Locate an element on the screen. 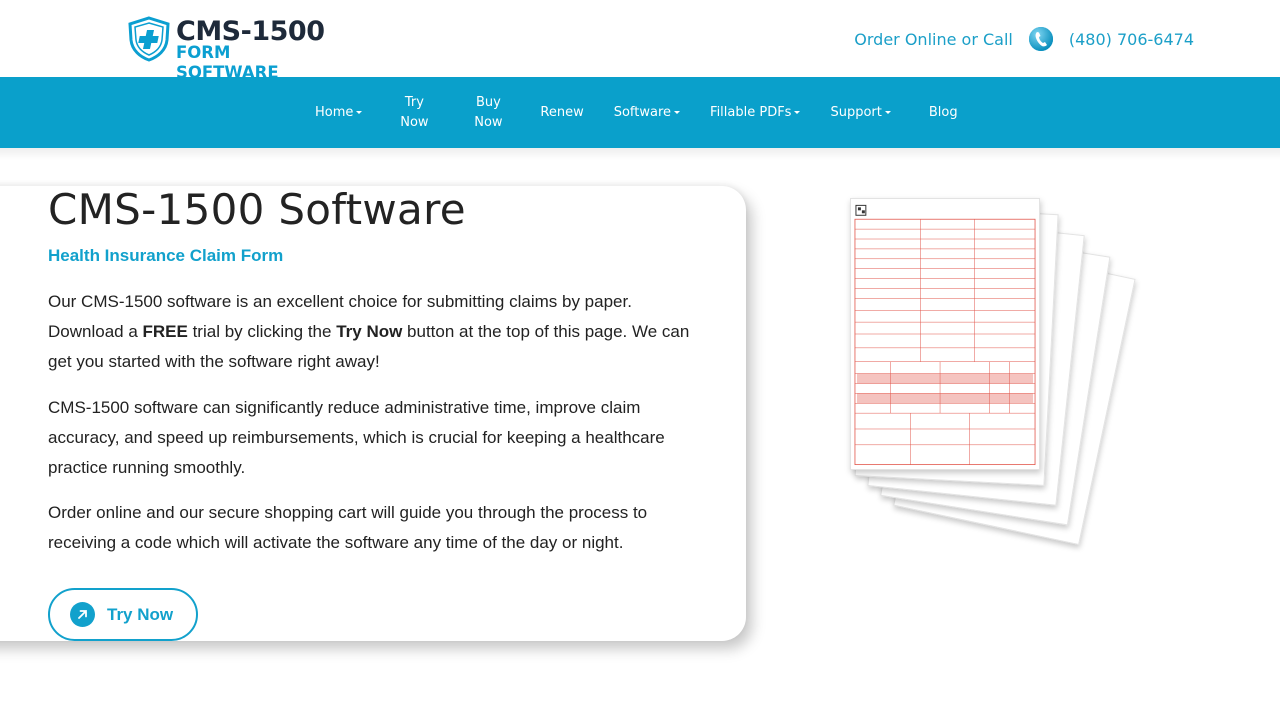 Image resolution: width=1280 pixels, height=720 pixels. nav-item-try-now: Try Now is located at coordinates (414, 113).